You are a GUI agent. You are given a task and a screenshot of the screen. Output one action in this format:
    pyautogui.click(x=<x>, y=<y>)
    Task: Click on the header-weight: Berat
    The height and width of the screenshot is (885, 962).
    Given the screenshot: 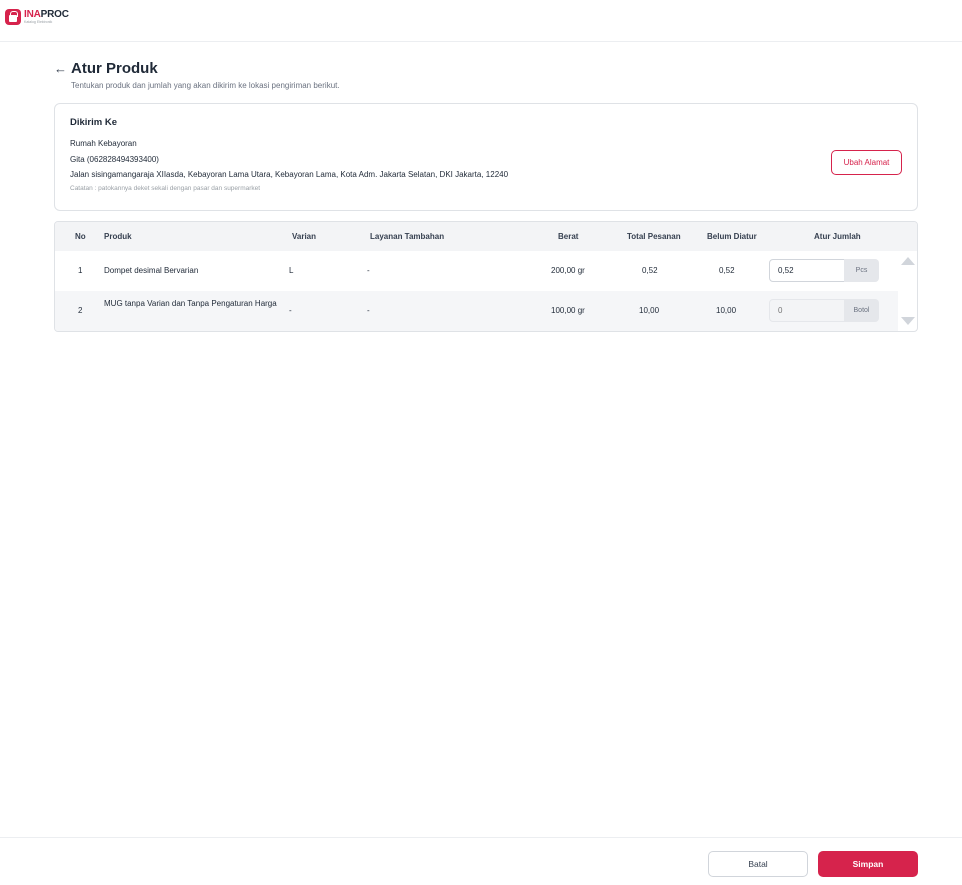 What is the action you would take?
    pyautogui.click(x=568, y=236)
    